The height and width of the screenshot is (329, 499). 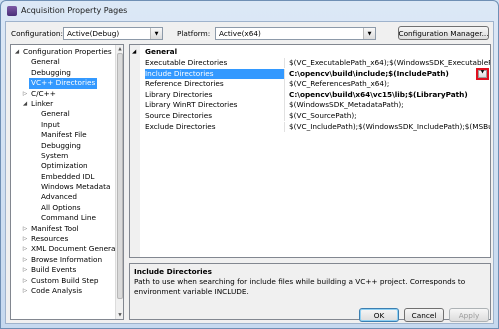 I want to click on tree-item: ▷ Resources, so click(x=63, y=239).